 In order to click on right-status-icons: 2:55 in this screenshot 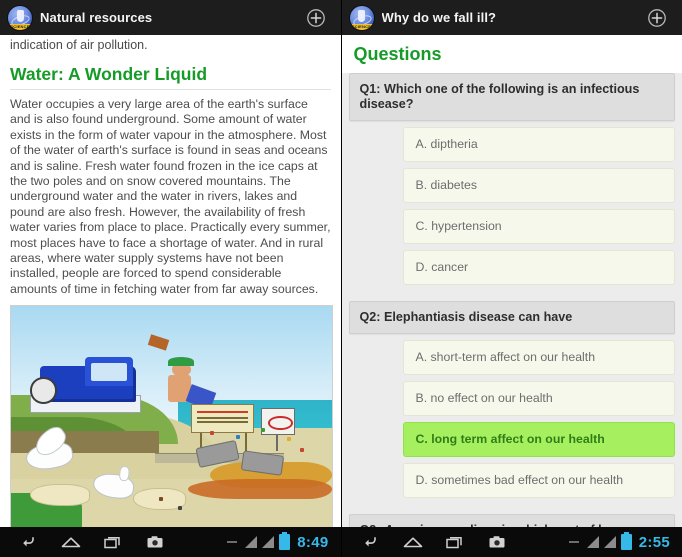, I will do `click(621, 541)`.